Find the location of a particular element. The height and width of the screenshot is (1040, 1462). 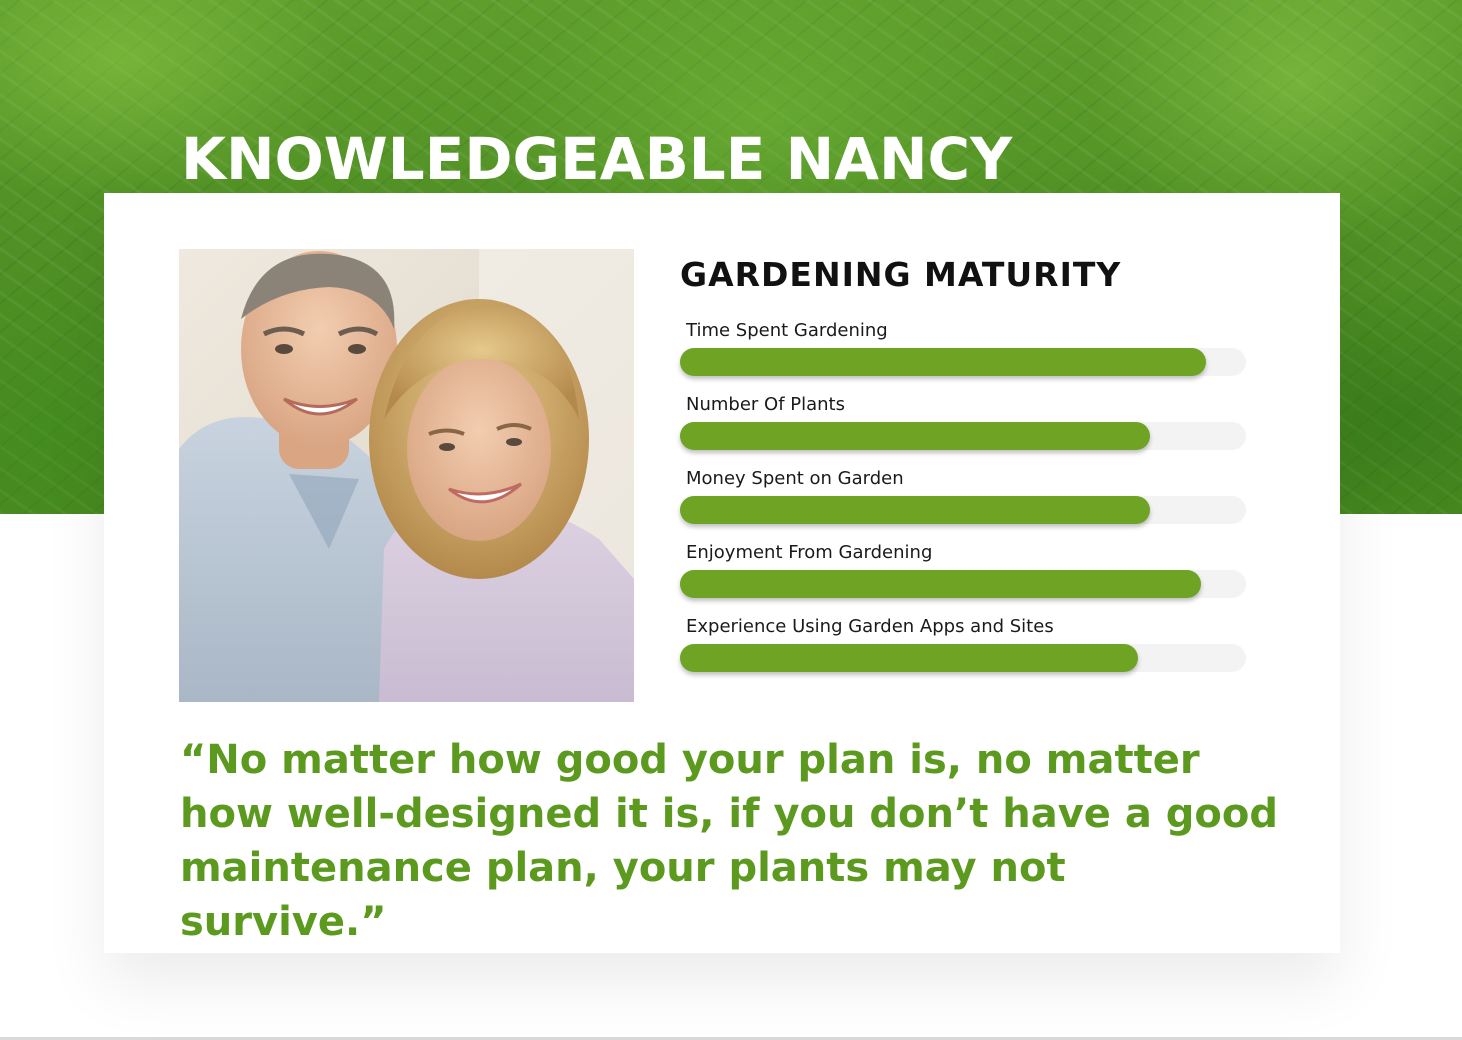

couple-portrait-photo is located at coordinates (406, 475).